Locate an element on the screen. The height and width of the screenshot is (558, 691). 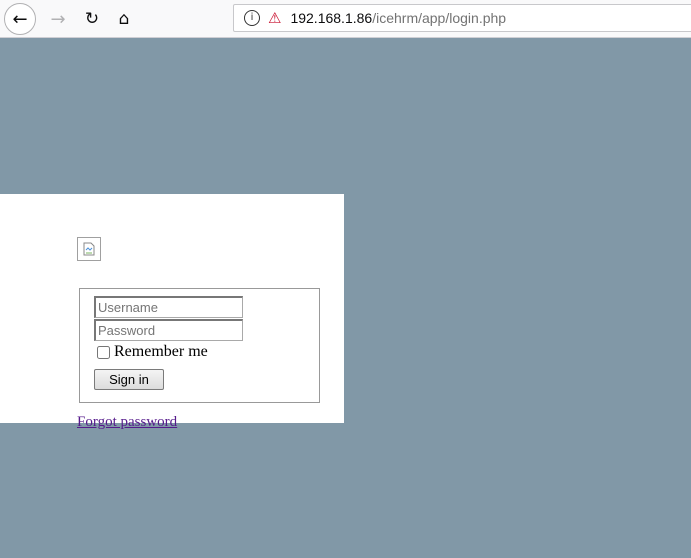
insecure-lock-icon: ⚠ is located at coordinates (274, 18).